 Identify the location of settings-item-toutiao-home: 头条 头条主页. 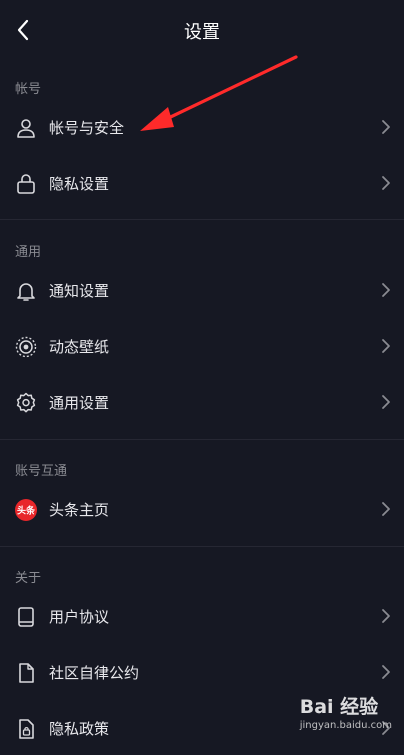
(202, 510).